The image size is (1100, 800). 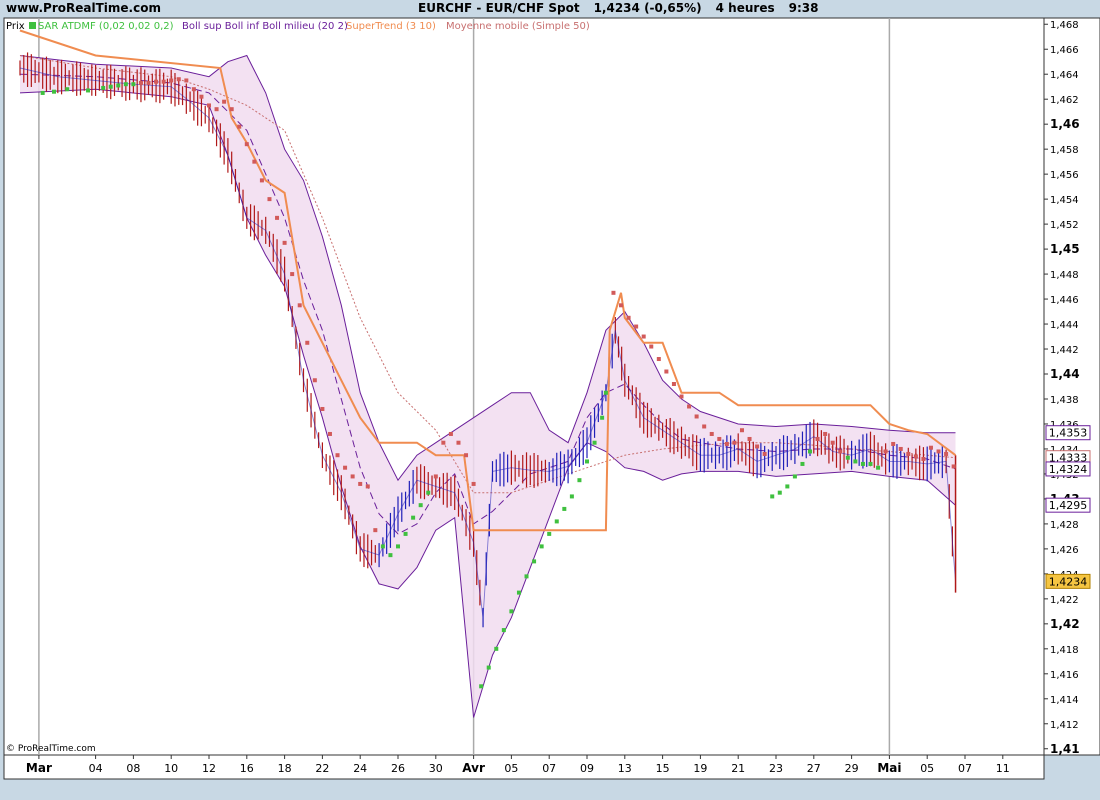 What do you see at coordinates (1064, 650) in the screenshot?
I see `y-tick-label: 1,418` at bounding box center [1064, 650].